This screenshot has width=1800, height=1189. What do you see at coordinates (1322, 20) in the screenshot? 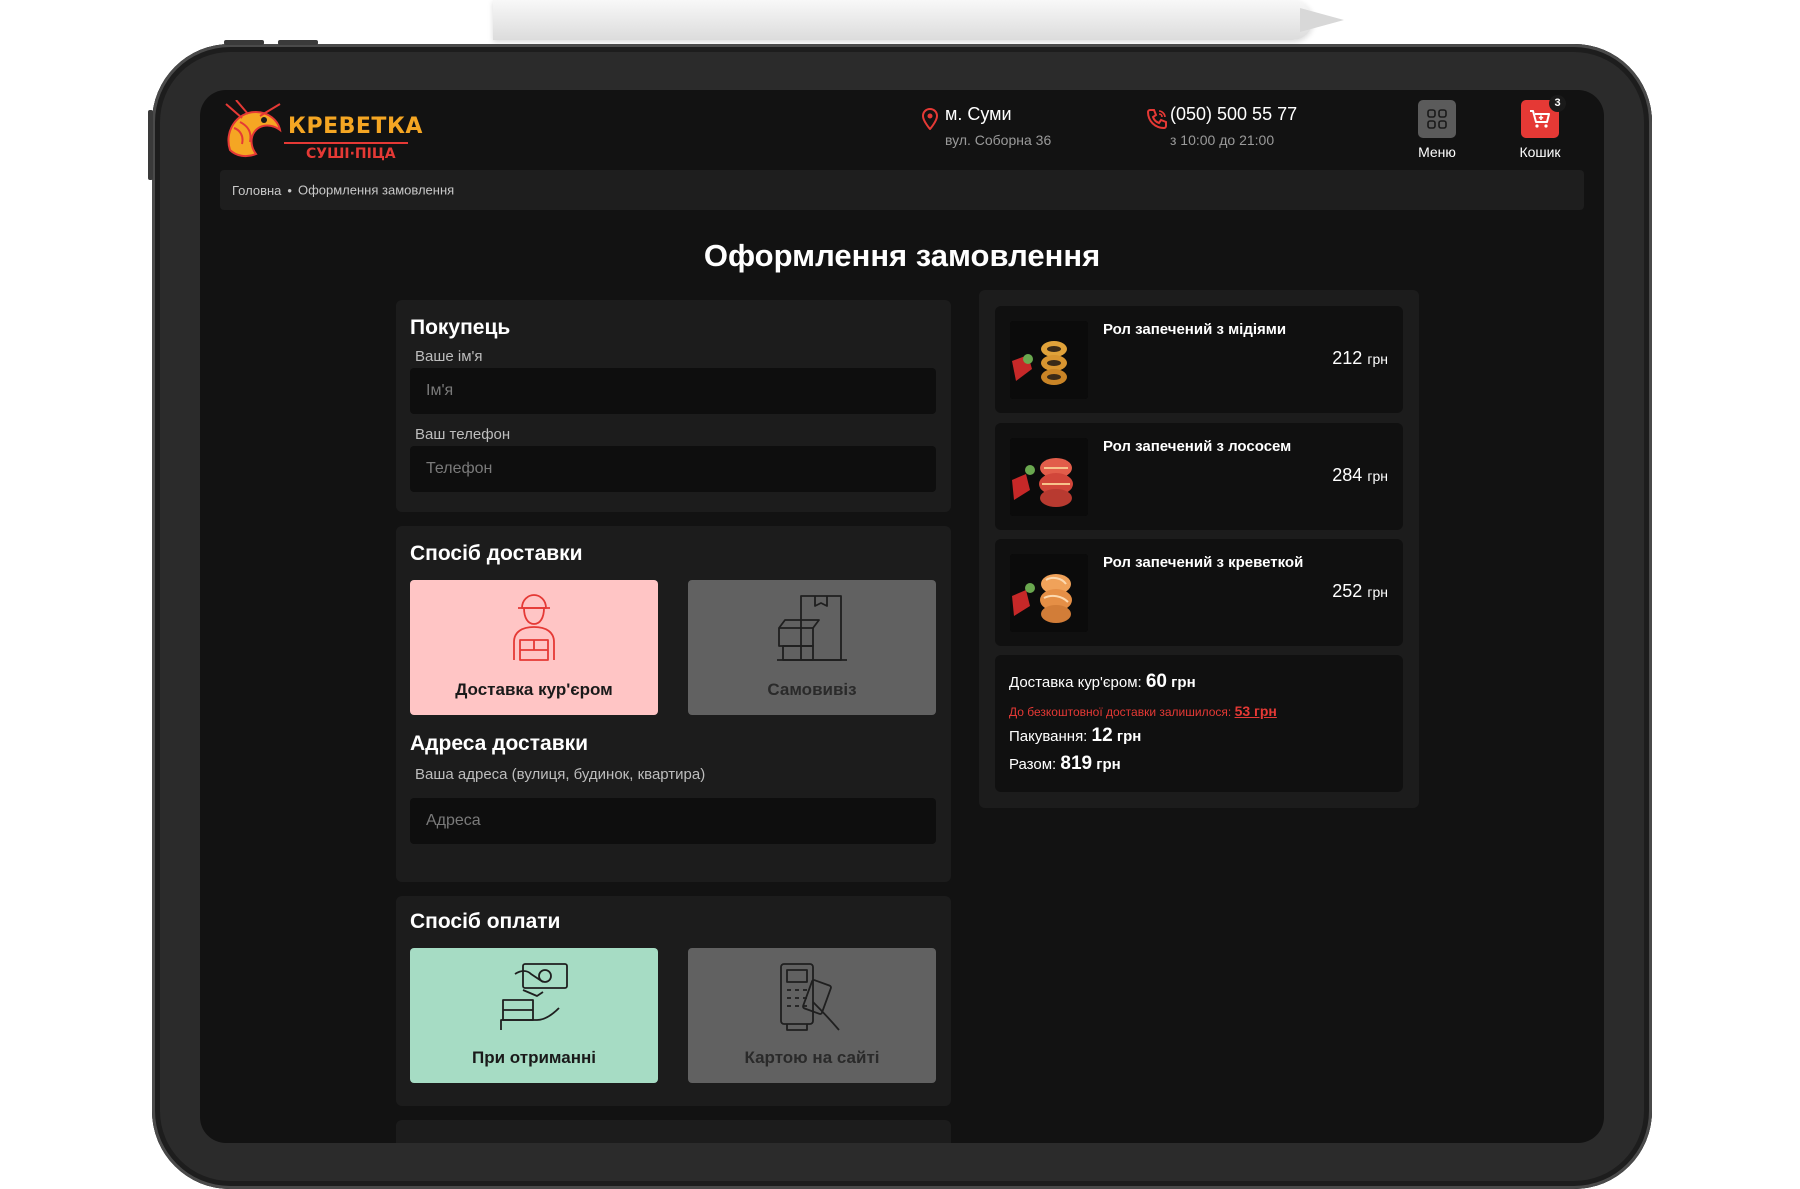
I see `apple-pencil-tip` at bounding box center [1322, 20].